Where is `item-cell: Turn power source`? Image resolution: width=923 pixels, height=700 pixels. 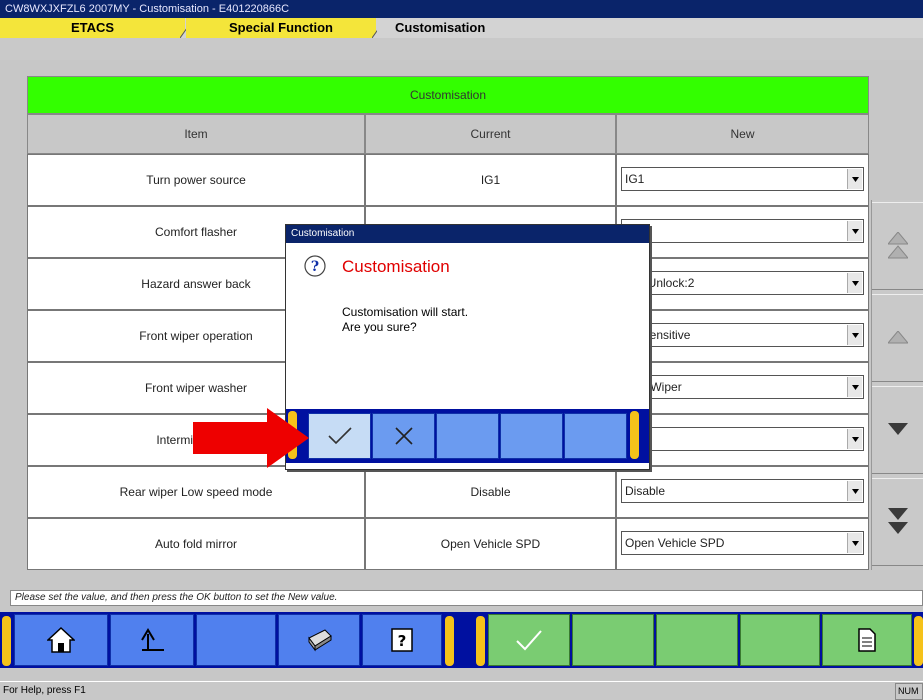 item-cell: Turn power source is located at coordinates (196, 180).